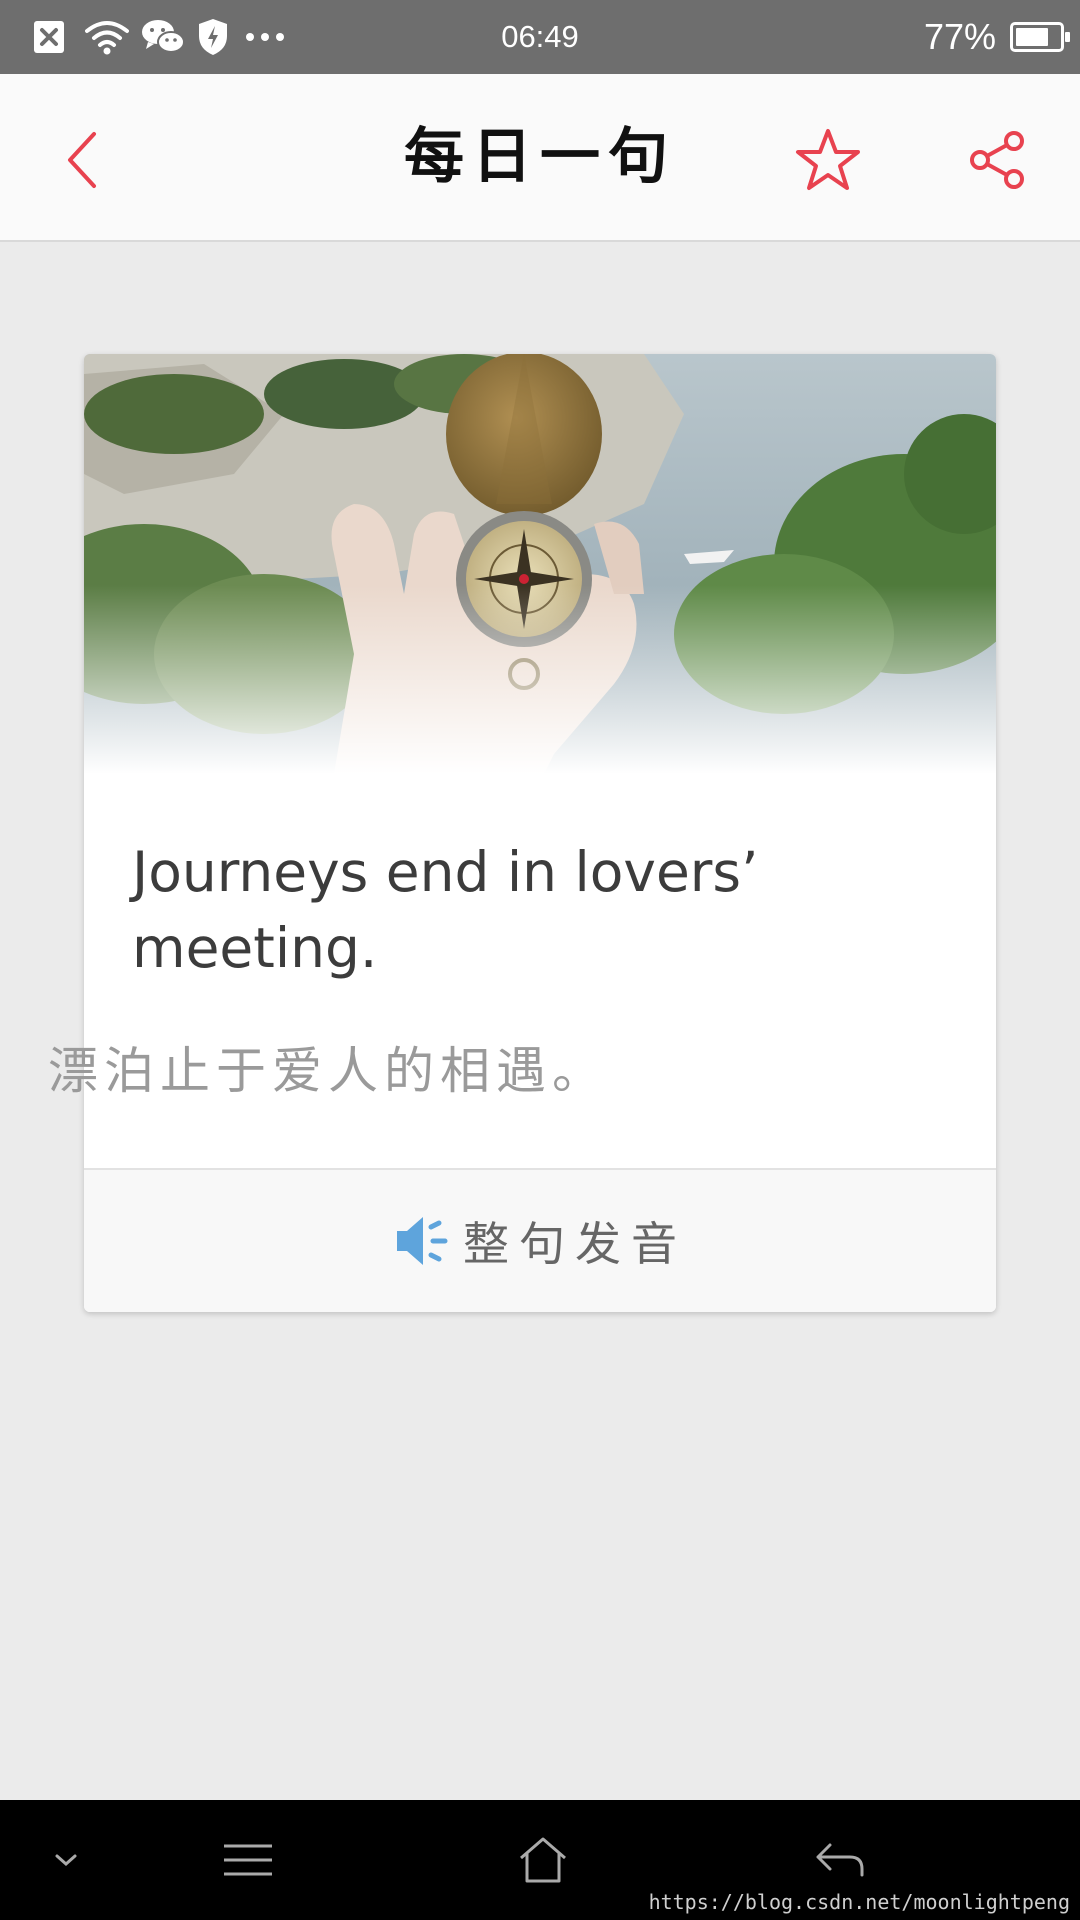  What do you see at coordinates (445, 910) in the screenshot?
I see `quote-english: Journeys end in lovers’ meeting.` at bounding box center [445, 910].